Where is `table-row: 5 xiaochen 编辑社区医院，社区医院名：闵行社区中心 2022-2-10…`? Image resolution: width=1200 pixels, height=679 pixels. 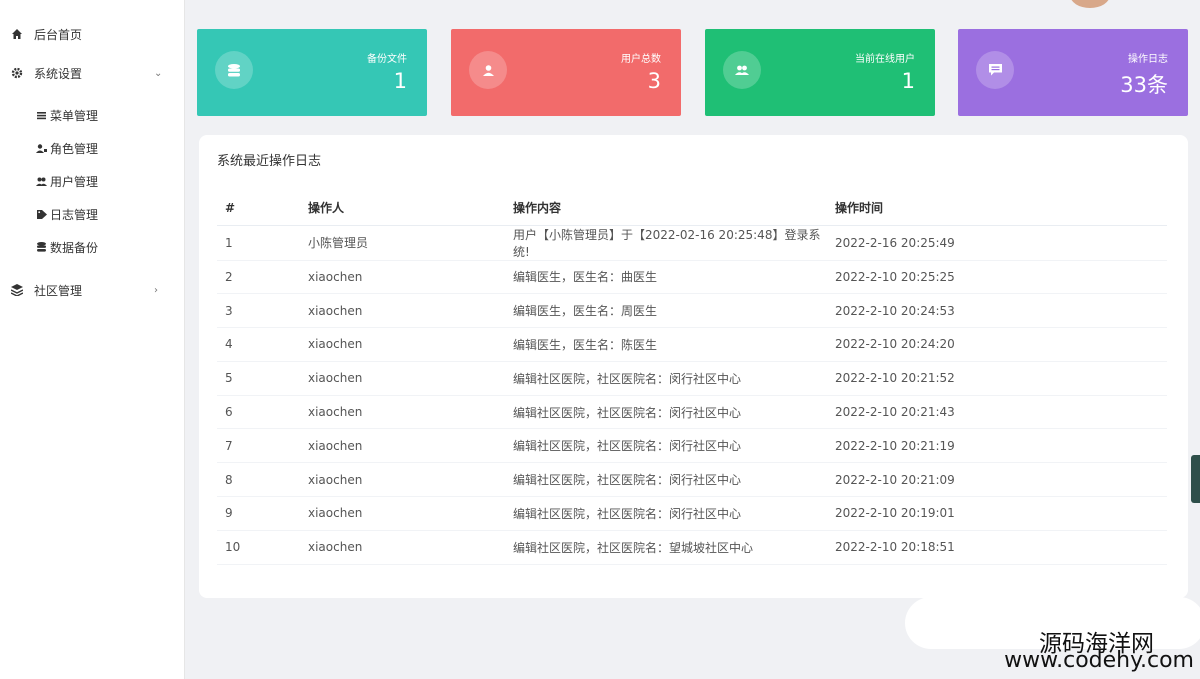 table-row: 5 xiaochen 编辑社区医院，社区医院名：闵行社区中心 2022-2-10… is located at coordinates (692, 378).